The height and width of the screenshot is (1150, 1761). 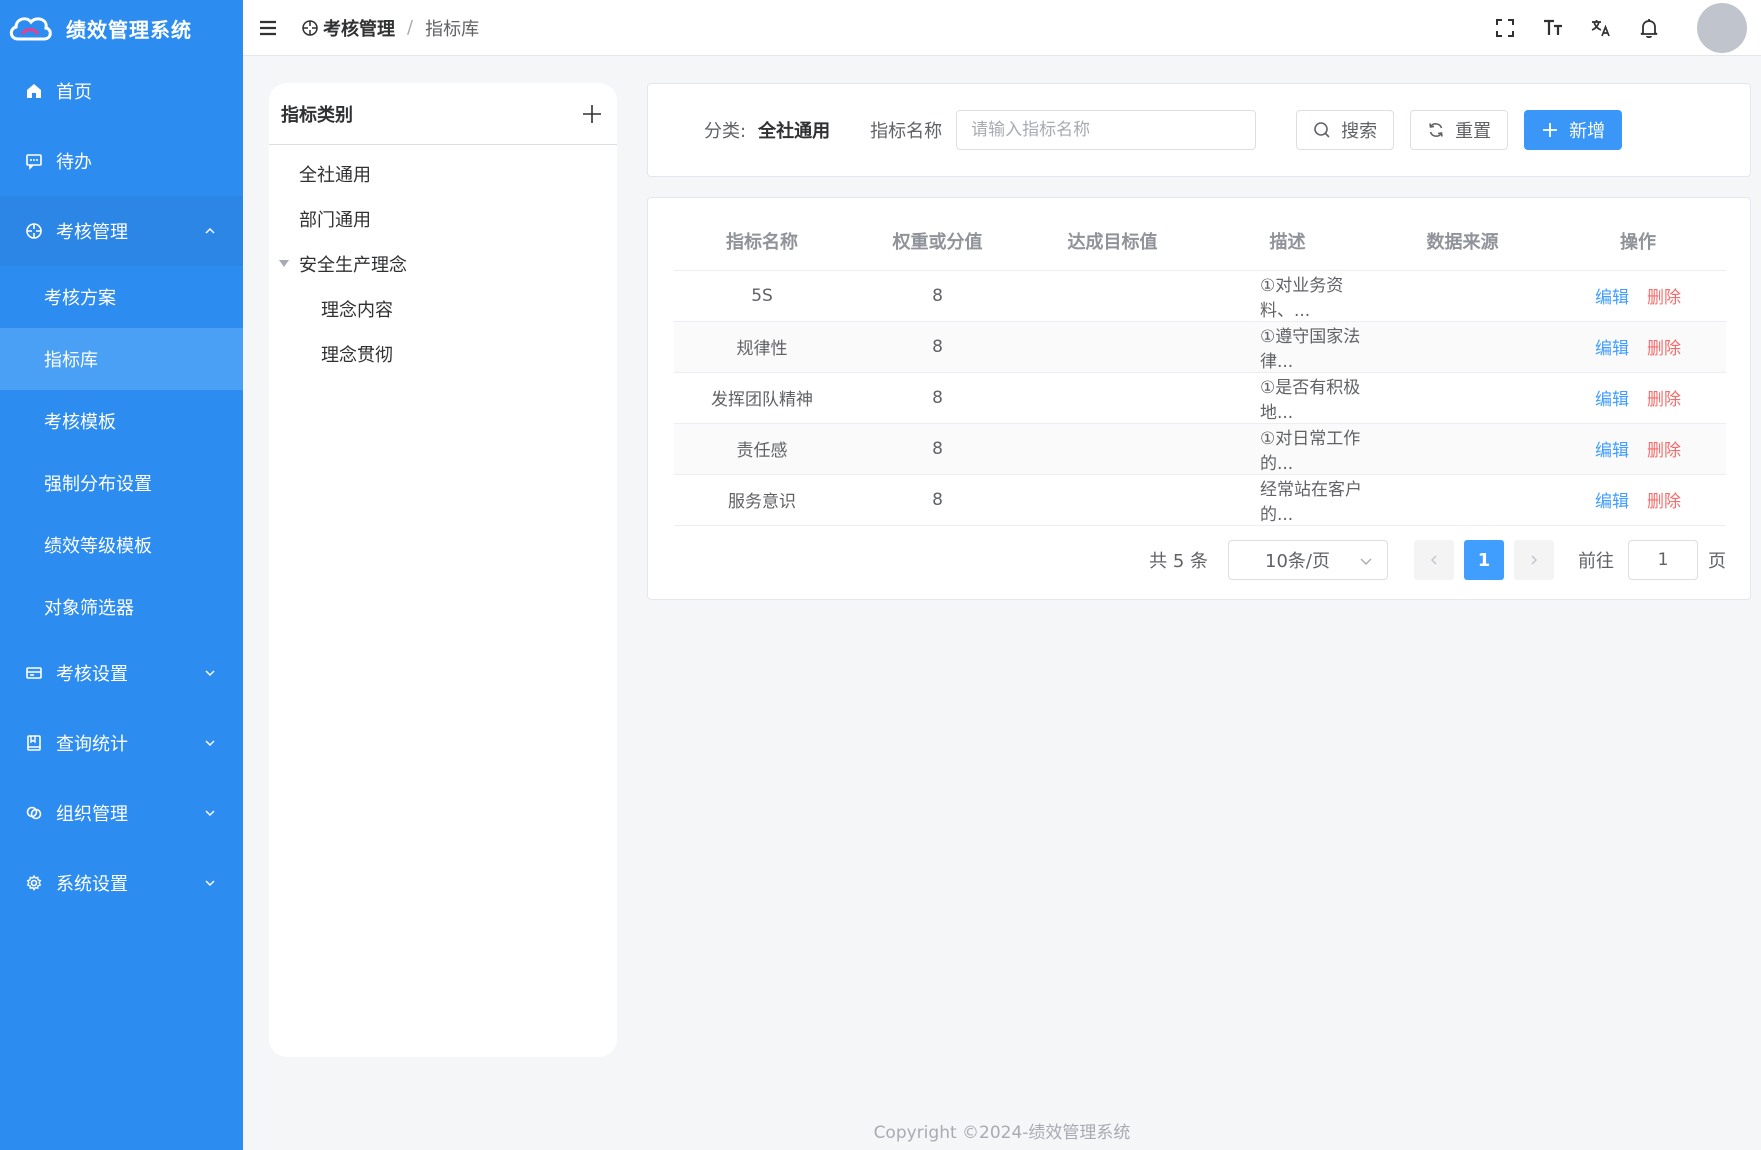 I want to click on sidebar-item-plan: 考核方案, so click(x=121, y=297).